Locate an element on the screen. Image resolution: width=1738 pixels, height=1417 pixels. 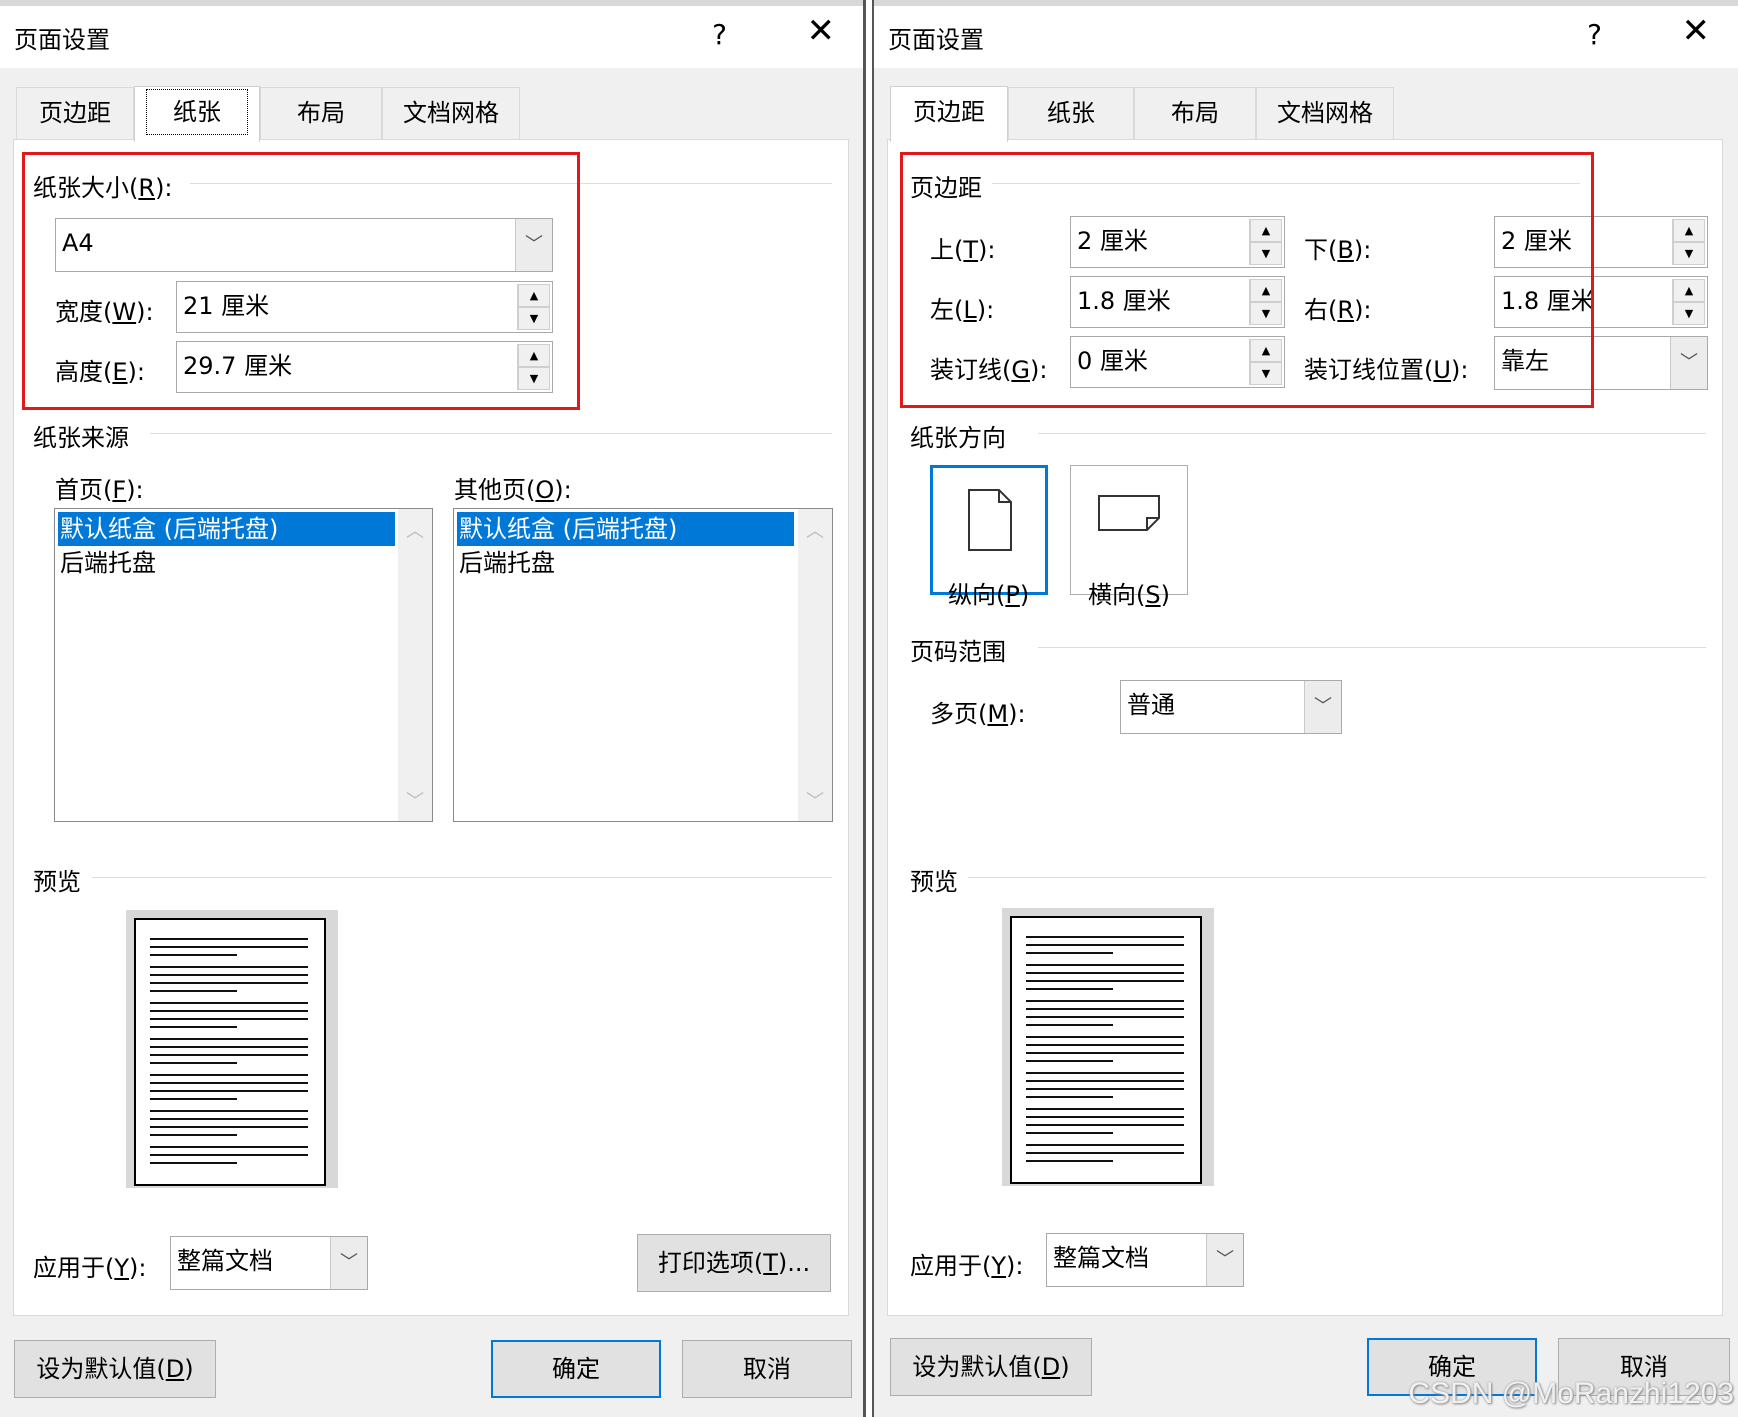
right-margin-spinner: ▲ ▼ is located at coordinates (1688, 302).